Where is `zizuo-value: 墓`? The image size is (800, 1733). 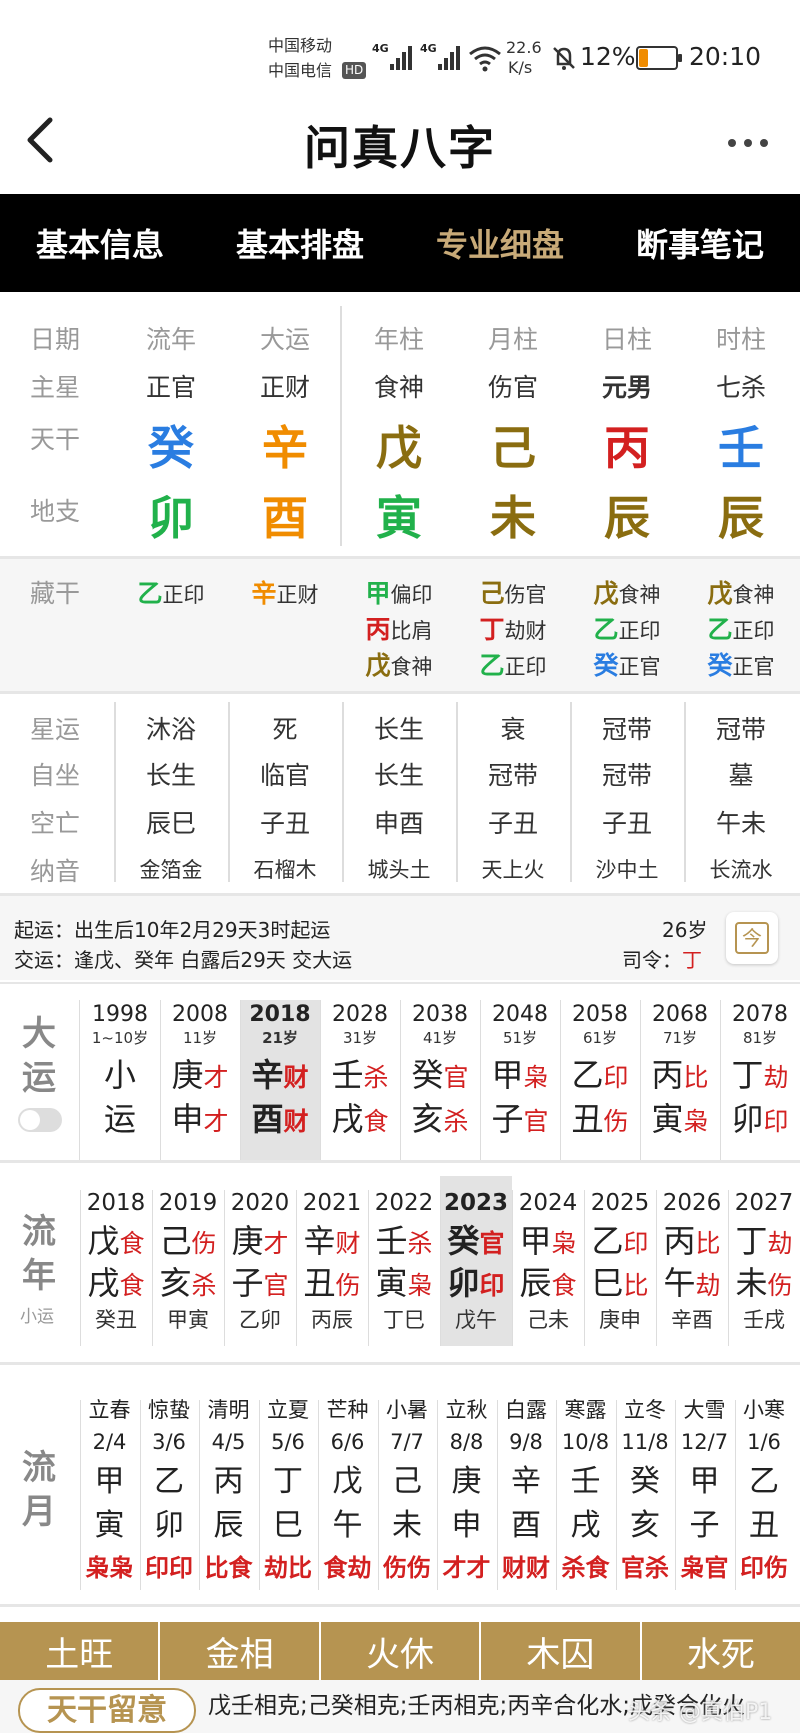
zizuo-value: 墓 is located at coordinates (741, 775).